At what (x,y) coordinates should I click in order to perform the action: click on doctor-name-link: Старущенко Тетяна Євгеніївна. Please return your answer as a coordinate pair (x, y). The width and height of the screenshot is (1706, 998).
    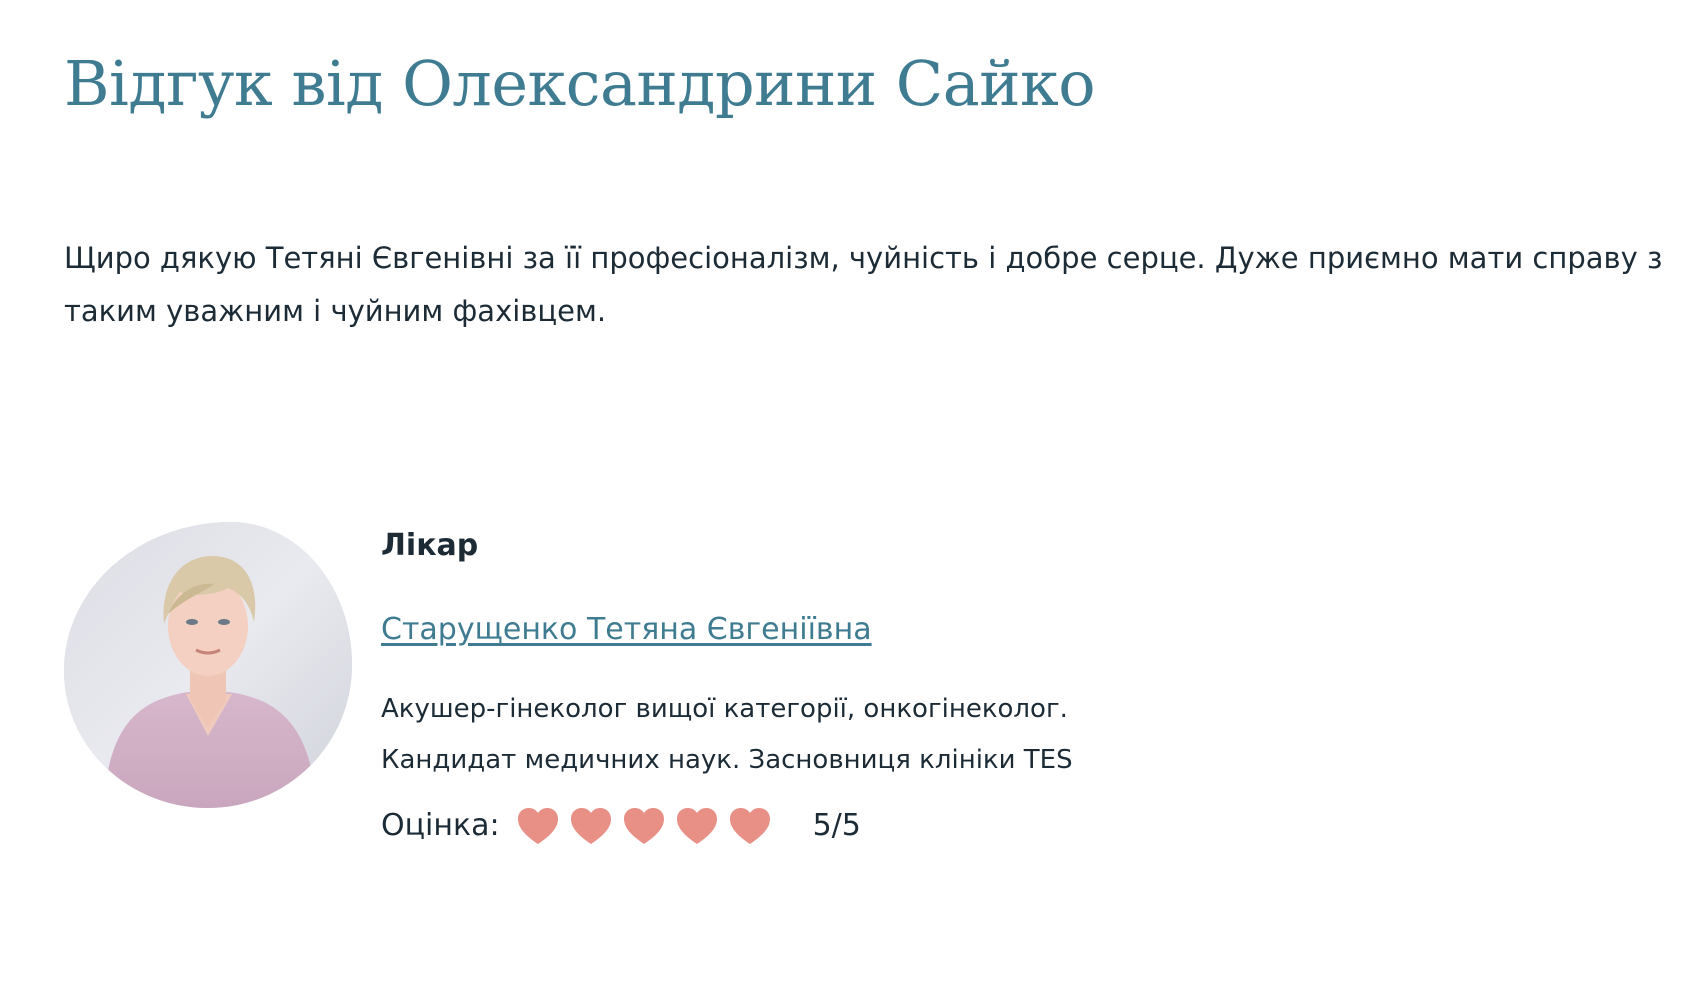
    Looking at the image, I should click on (626, 630).